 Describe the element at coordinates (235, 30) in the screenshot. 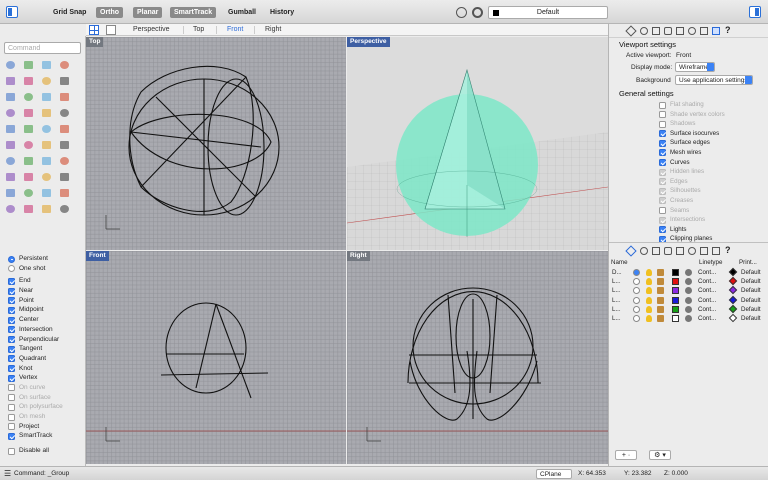

I see `tab-front: Front` at that location.